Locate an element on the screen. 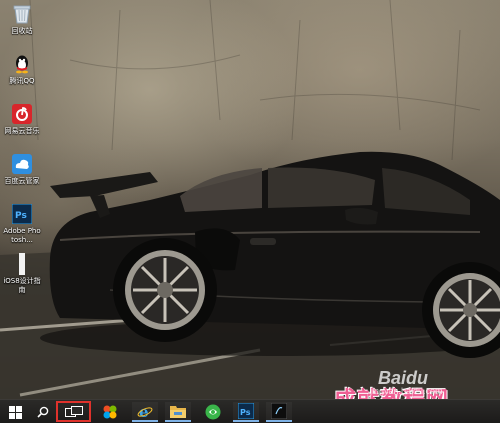 This screenshot has width=500, height=423. store-tiles-icon is located at coordinates (110, 412).